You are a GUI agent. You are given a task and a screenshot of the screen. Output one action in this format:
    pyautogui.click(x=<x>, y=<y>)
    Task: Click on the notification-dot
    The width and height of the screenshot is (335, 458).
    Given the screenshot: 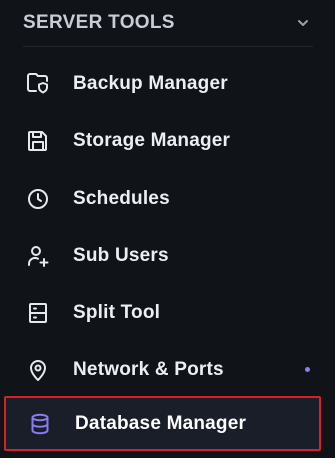 What is the action you would take?
    pyautogui.click(x=307, y=369)
    